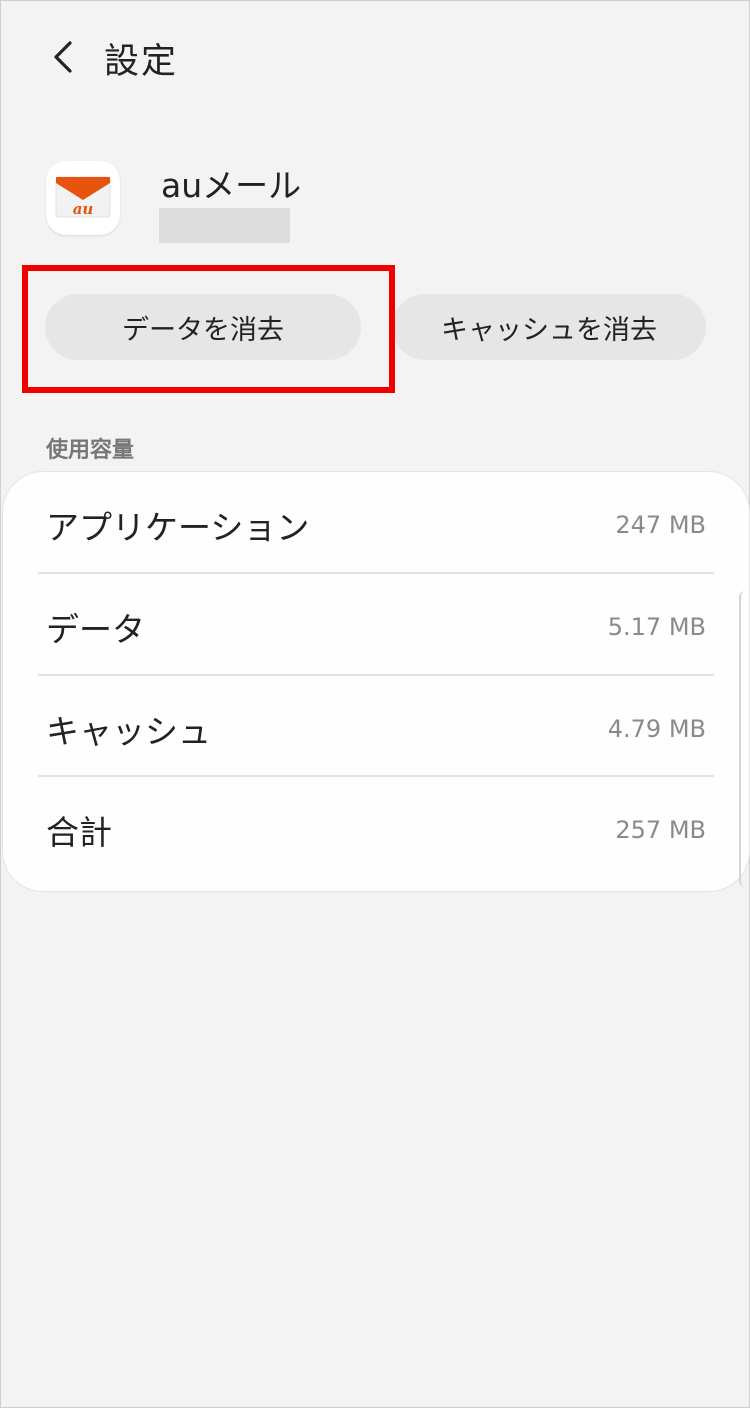  I want to click on row-label: 合計, so click(79, 832).